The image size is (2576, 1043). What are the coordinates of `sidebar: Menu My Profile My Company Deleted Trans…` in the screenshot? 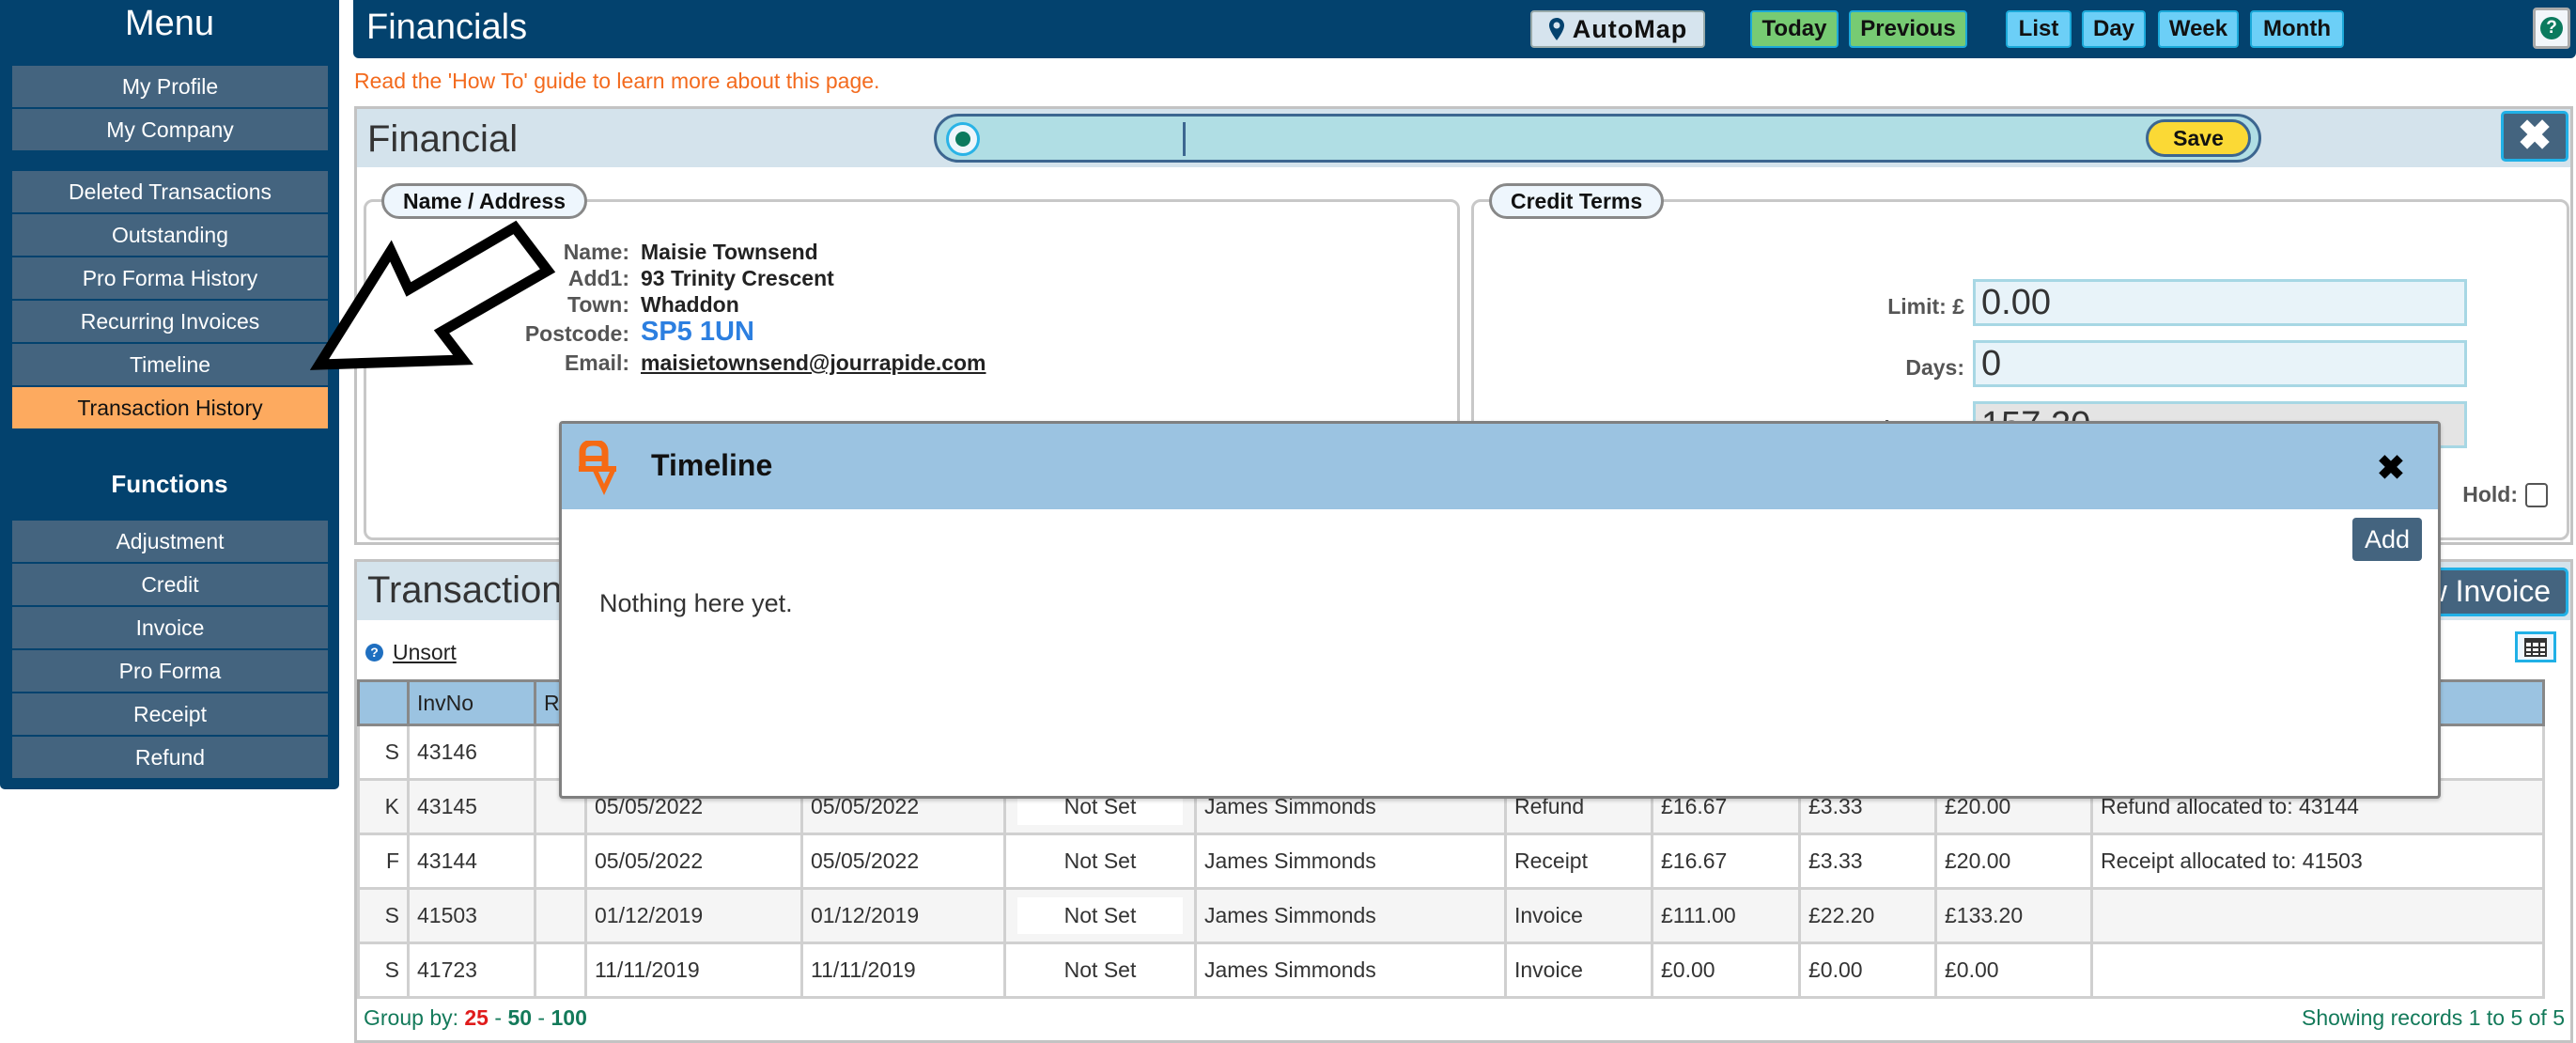 It's located at (169, 394).